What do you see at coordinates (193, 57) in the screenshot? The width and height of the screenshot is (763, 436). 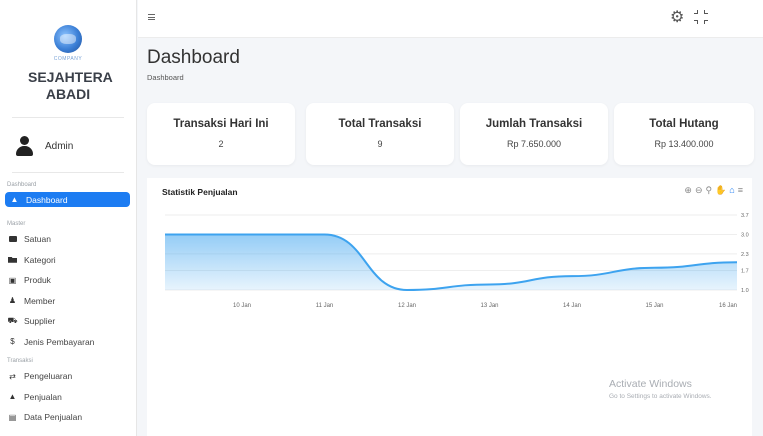 I see `page-title: Dashboard` at bounding box center [193, 57].